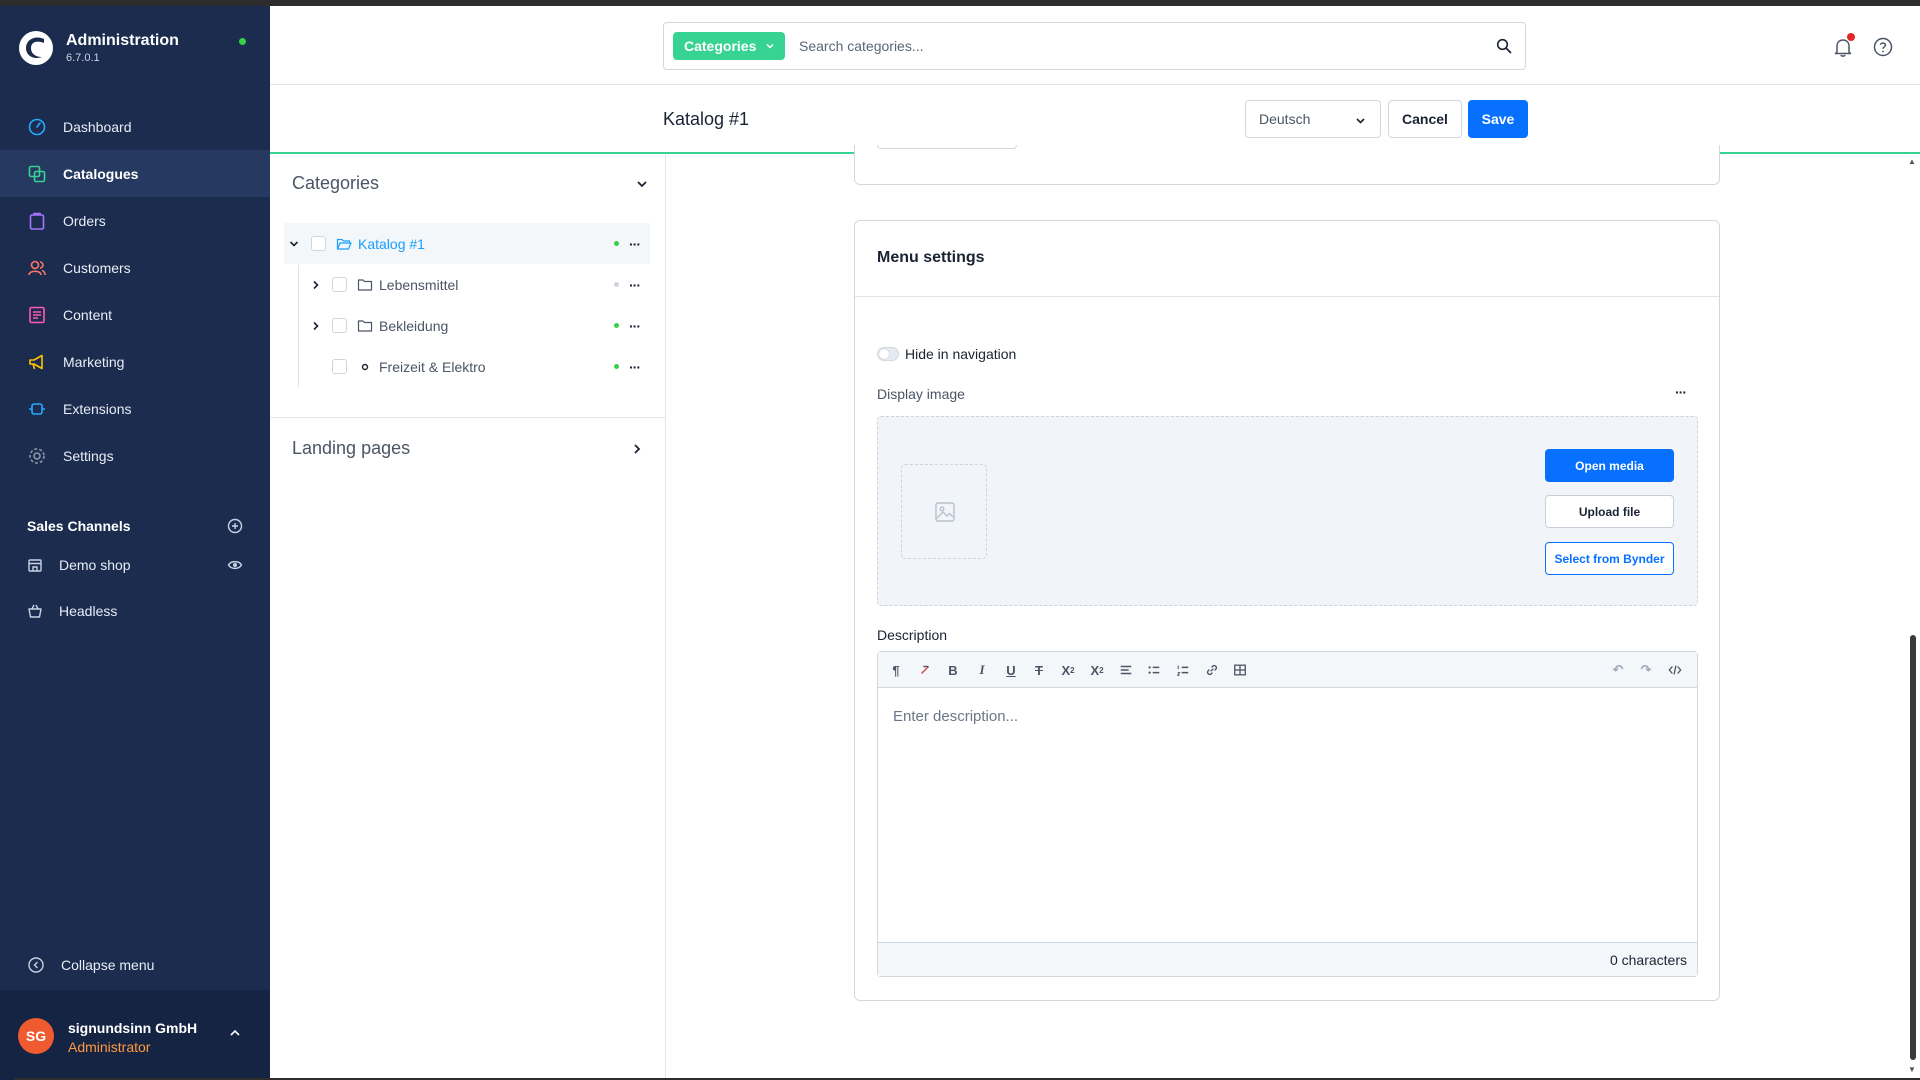 The width and height of the screenshot is (1920, 1080). I want to click on nav-item-dashboard: Dashboard, so click(135, 126).